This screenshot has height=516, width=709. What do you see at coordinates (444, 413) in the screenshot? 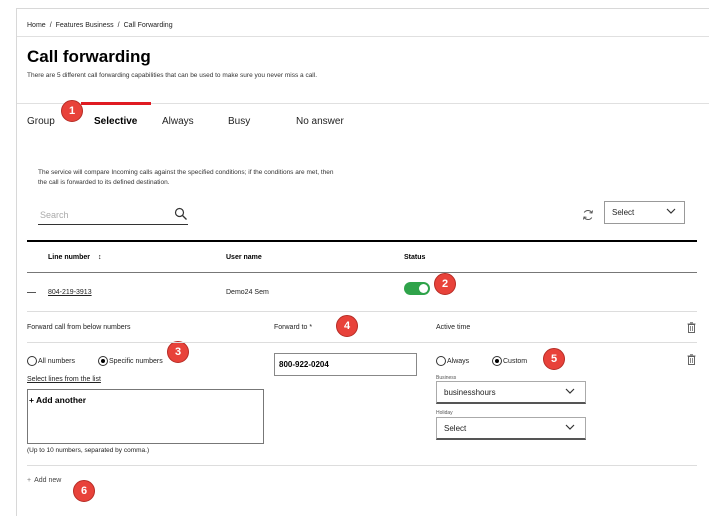
I see `holiday-label: Holiday` at bounding box center [444, 413].